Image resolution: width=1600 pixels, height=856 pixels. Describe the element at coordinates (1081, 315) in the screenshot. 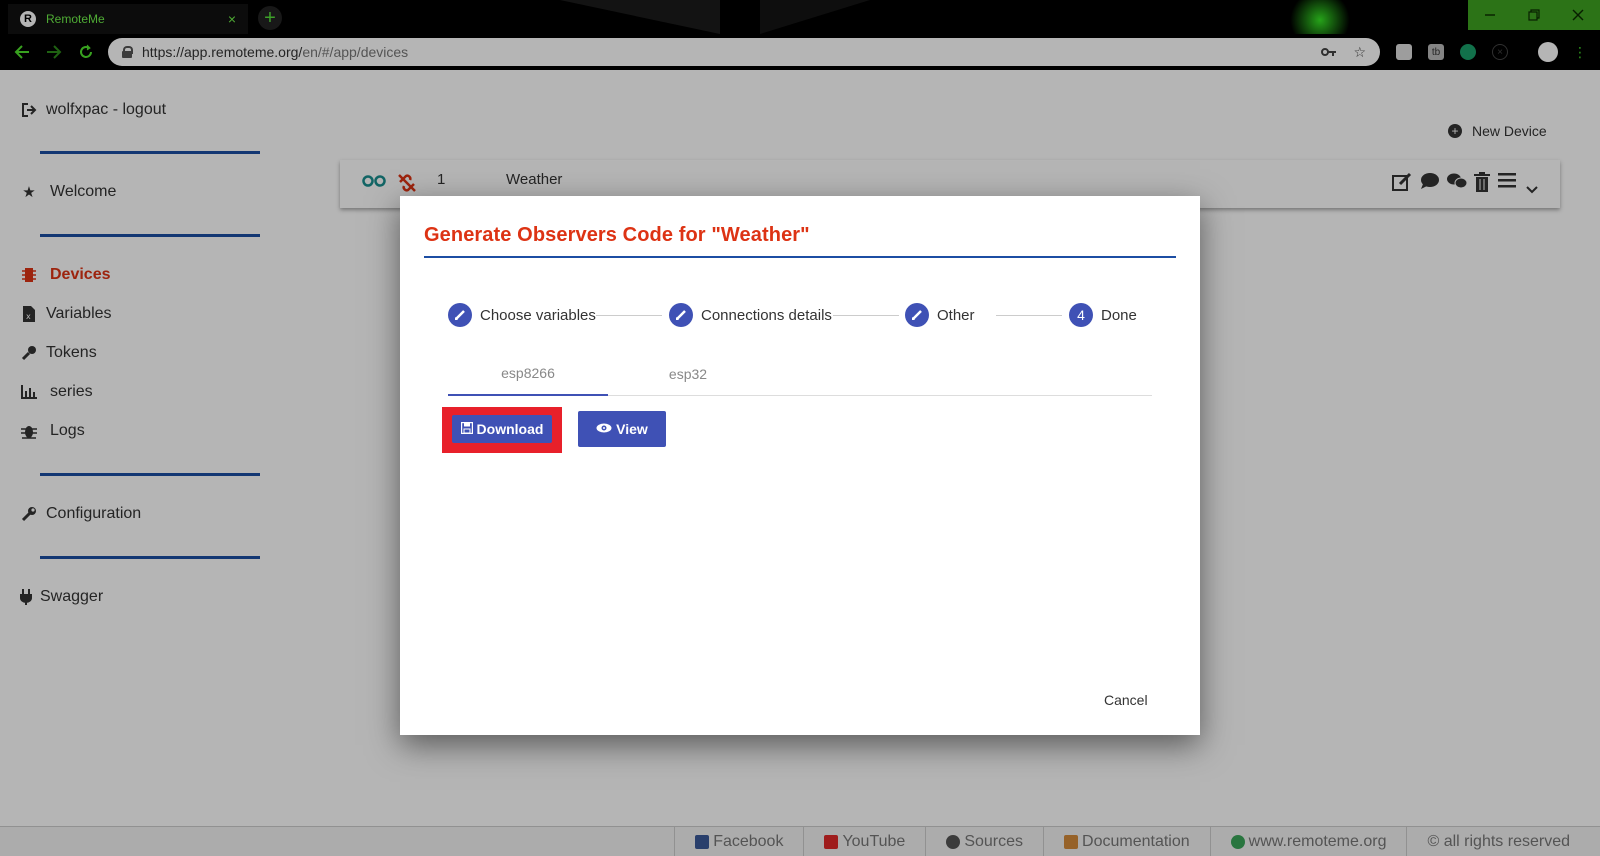

I see `step-number: 4` at that location.